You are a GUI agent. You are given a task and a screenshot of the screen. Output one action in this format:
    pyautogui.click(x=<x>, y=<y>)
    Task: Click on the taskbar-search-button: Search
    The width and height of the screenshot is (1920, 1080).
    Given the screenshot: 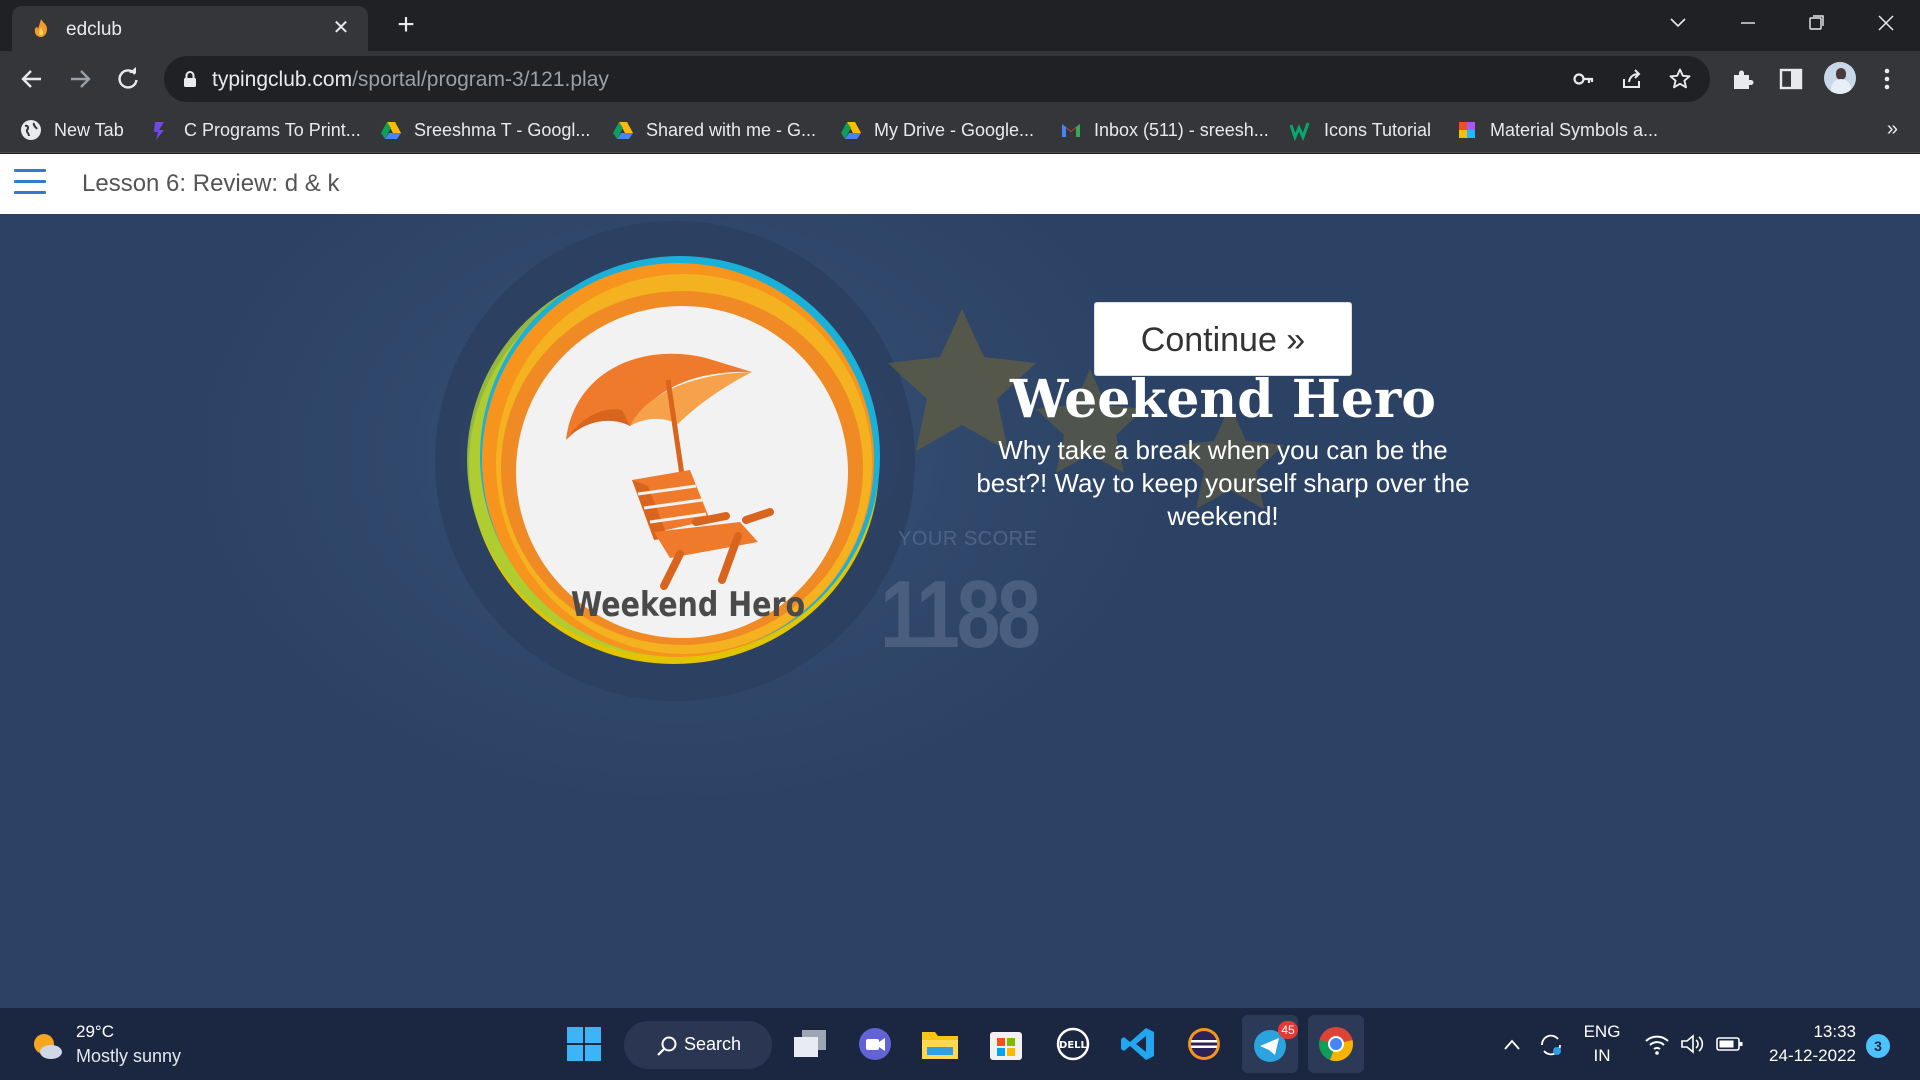 What is the action you would take?
    pyautogui.click(x=698, y=1045)
    